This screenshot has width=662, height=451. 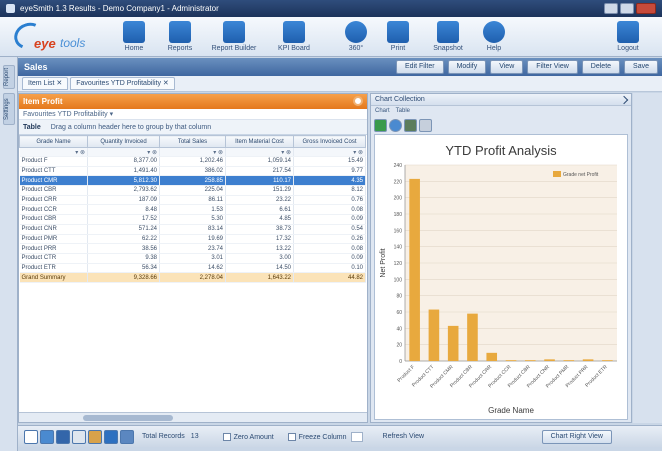 What do you see at coordinates (259, 200) in the screenshot?
I see `value-cell: 23.22` at bounding box center [259, 200].